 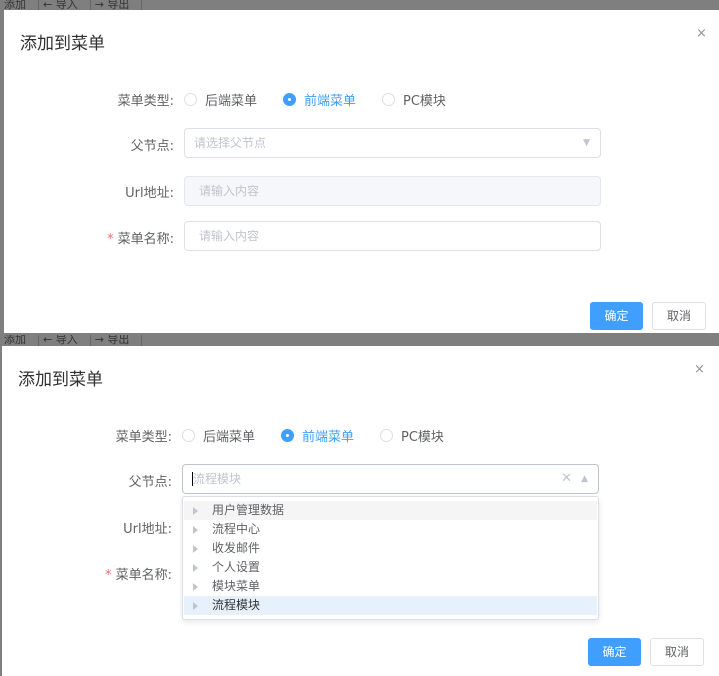 I want to click on tree-item-label: 个人设置, so click(x=236, y=567).